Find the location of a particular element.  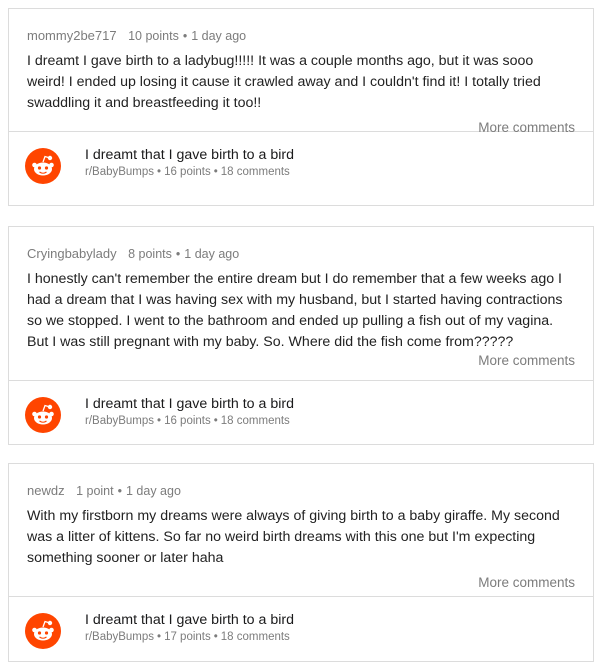

comment-meta: mommy2be717 10 points • 1 day ago is located at coordinates (137, 35).